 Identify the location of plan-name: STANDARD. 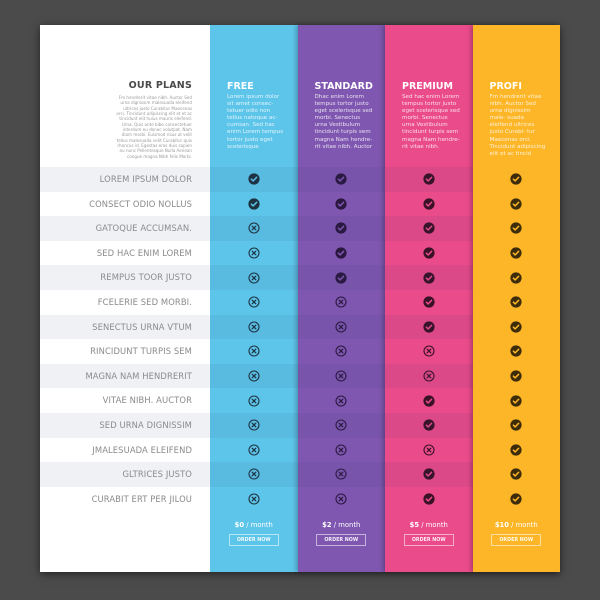
(343, 86).